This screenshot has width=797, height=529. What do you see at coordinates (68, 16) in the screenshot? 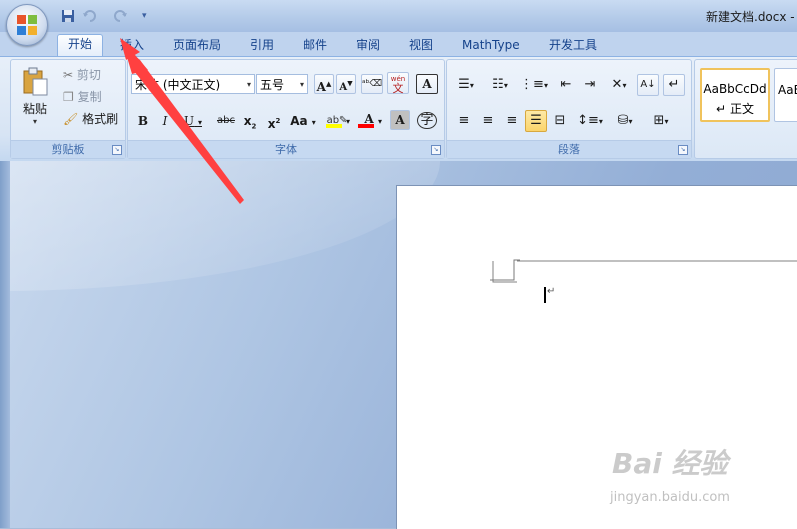
I see `save-icon` at bounding box center [68, 16].